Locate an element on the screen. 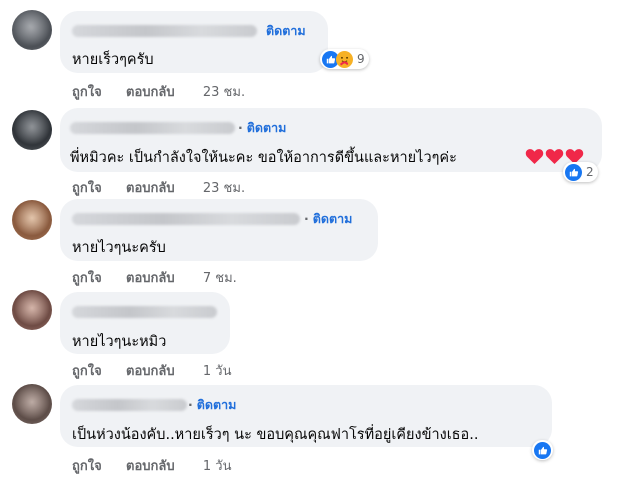 The height and width of the screenshot is (487, 633). reaction-summary: 2 is located at coordinates (580, 172).